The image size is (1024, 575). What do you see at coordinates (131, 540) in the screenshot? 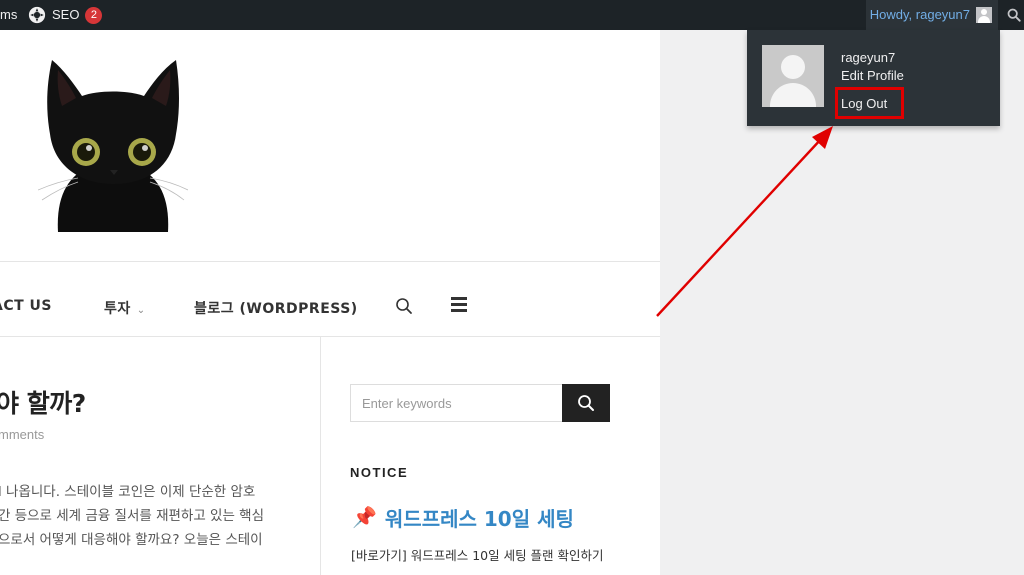
I see `post-excerpt-line: 으로서 어떻게 대응해야 할까요? 오늘은 스테이` at bounding box center [131, 540].